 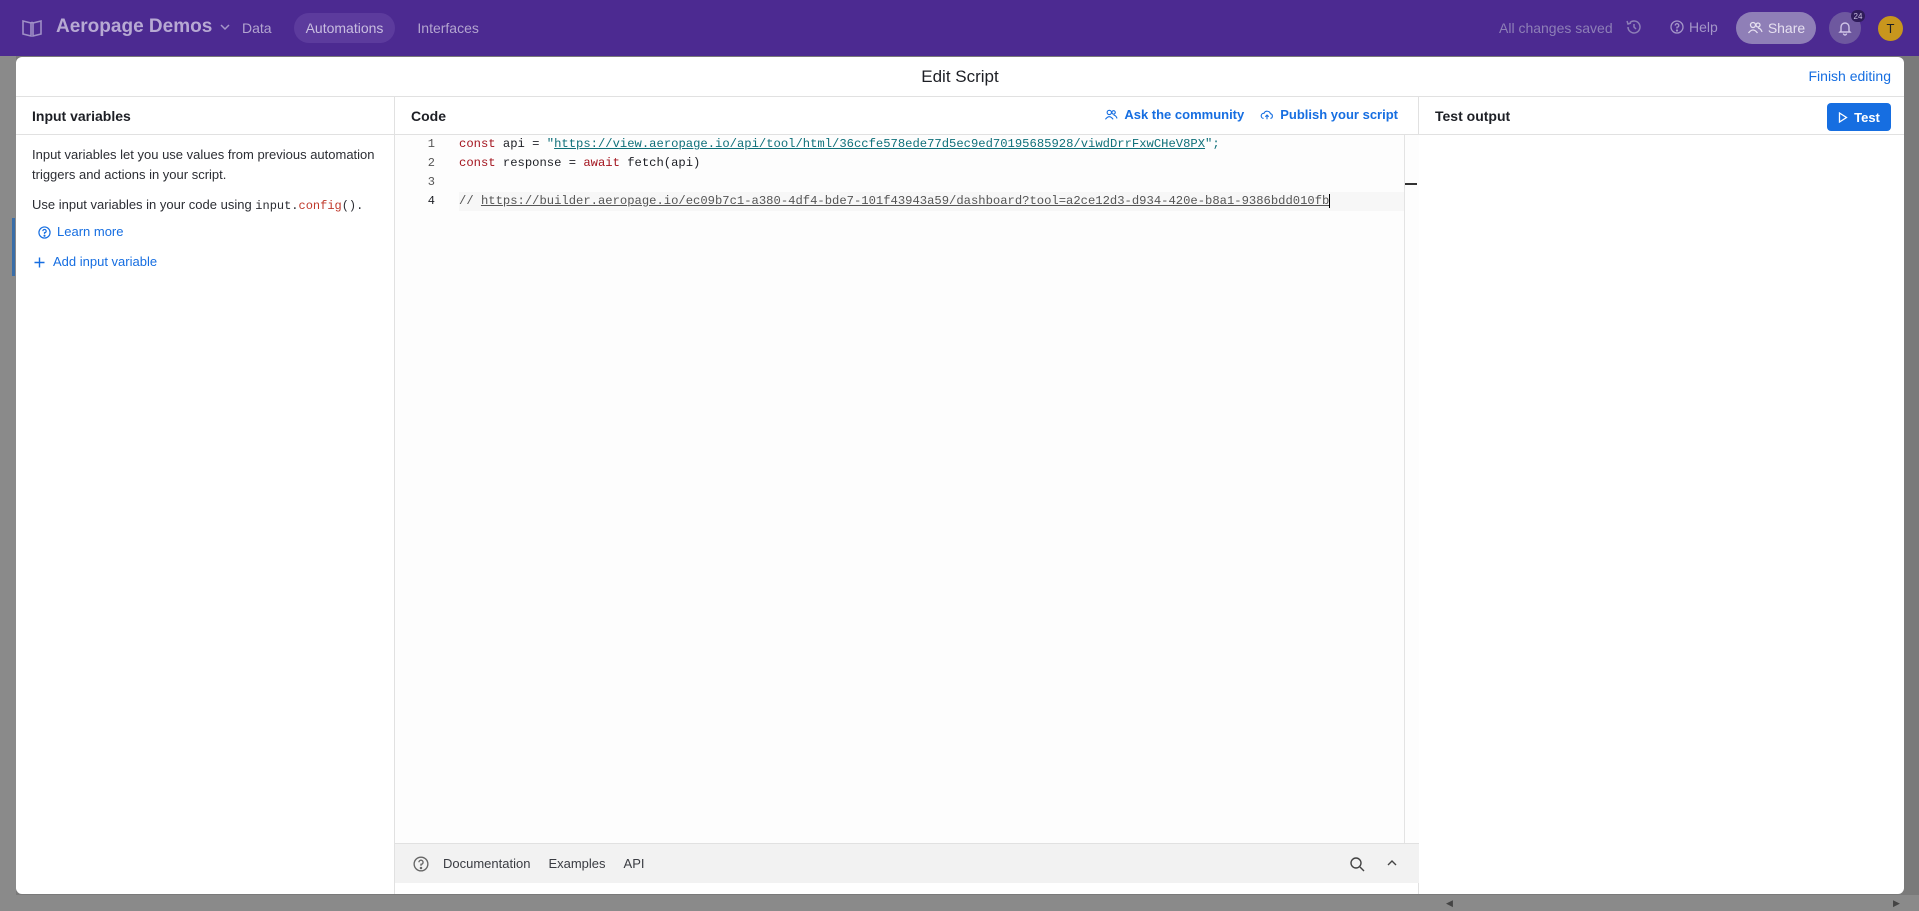 I want to click on ask-community-link: Ask the community, so click(x=1174, y=114).